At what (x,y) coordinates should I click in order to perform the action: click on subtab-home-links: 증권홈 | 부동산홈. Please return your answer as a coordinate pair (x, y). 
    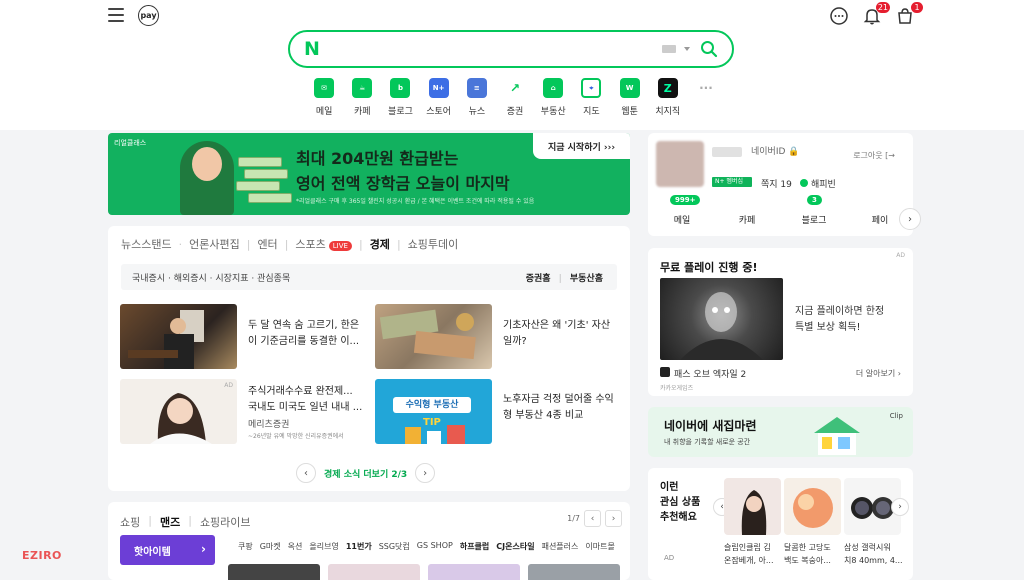
    Looking at the image, I should click on (564, 277).